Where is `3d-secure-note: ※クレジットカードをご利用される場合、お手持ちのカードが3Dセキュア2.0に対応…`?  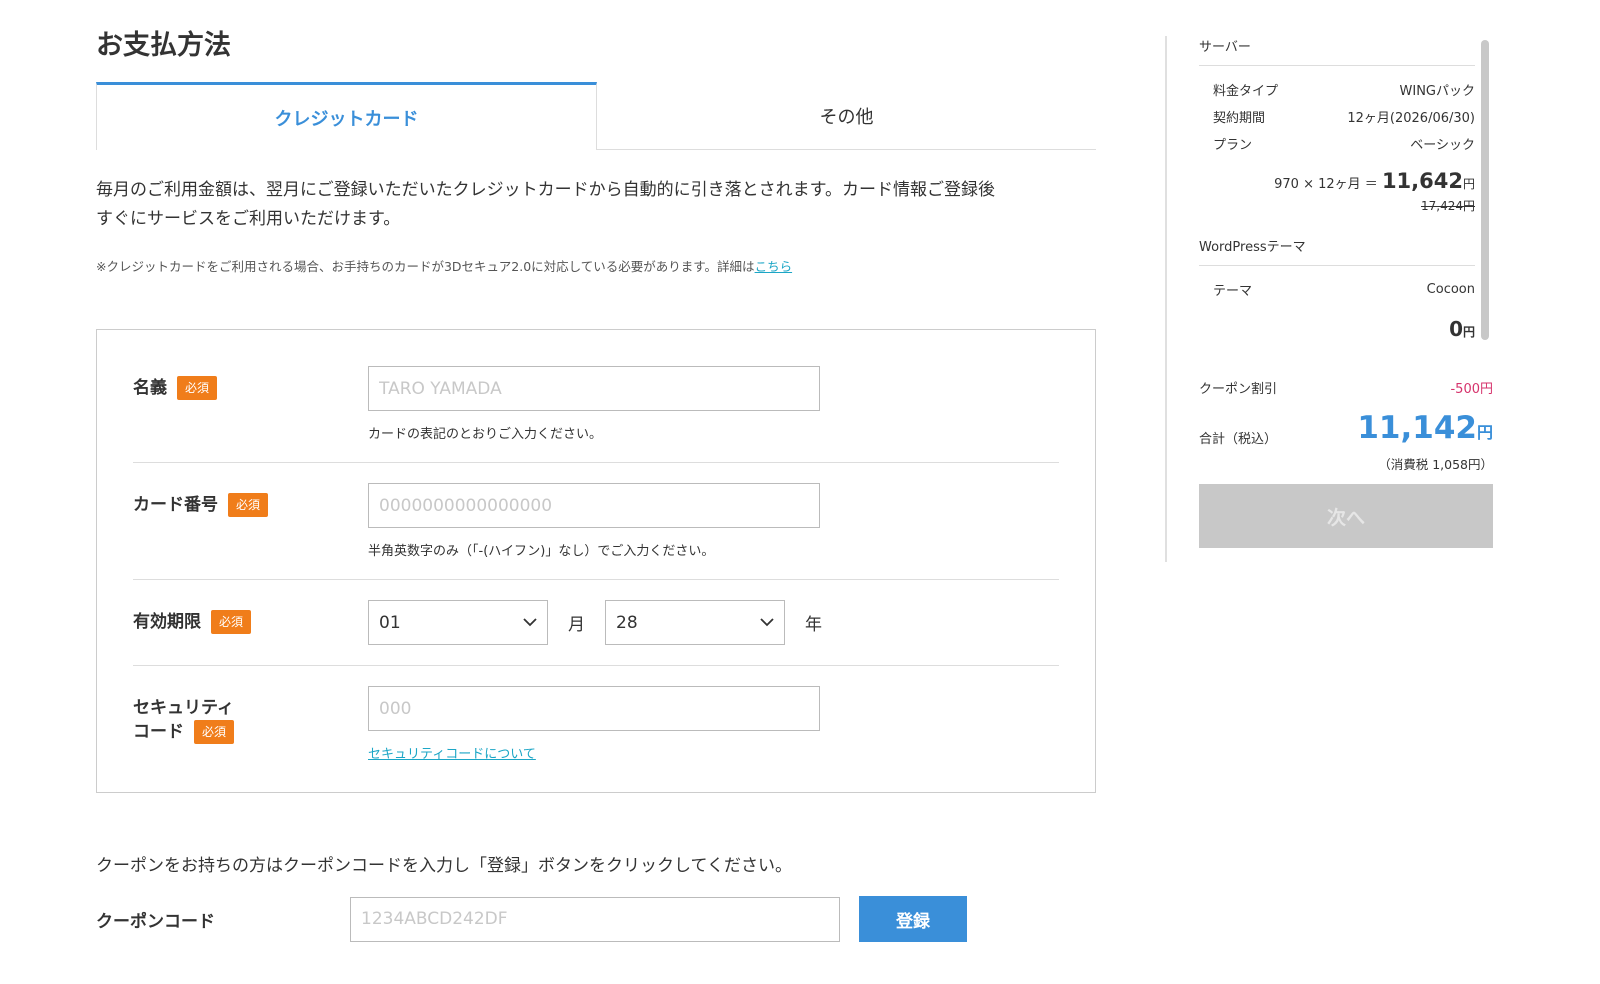
3d-secure-note: ※クレジットカードをご利用される場合、お手持ちのカードが3Dセキュア2.0に対応… is located at coordinates (596, 265).